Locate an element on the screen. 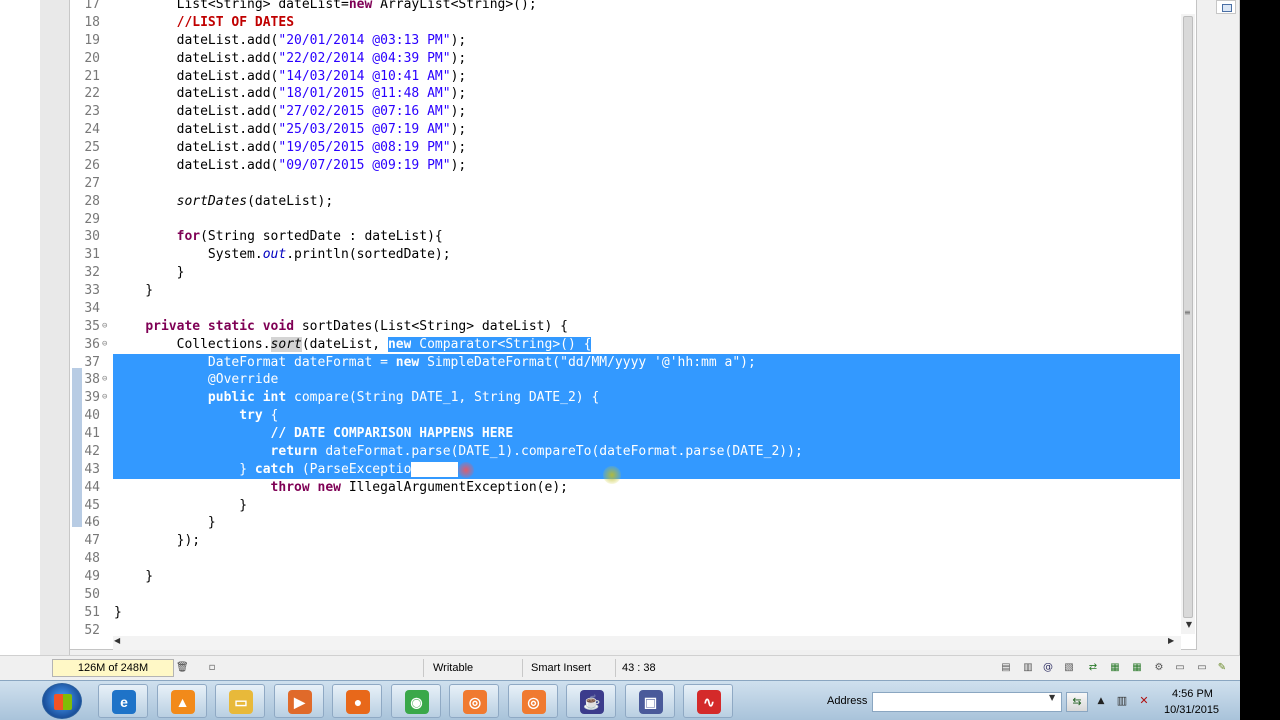 This screenshot has width=1280, height=720. code-line: 29 is located at coordinates (625, 220).